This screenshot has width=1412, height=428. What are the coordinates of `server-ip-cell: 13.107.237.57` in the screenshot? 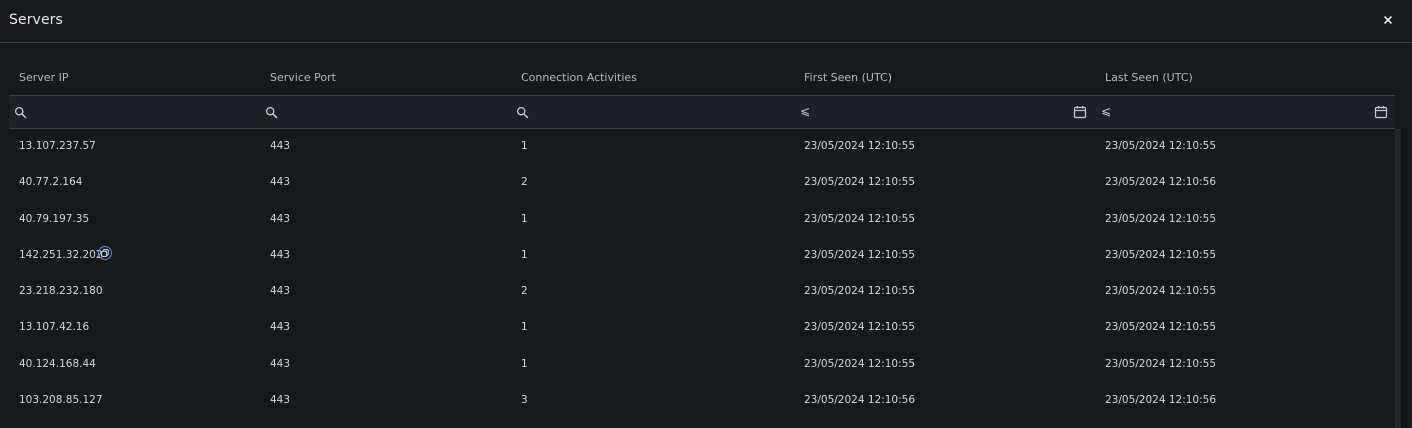 It's located at (57, 146).